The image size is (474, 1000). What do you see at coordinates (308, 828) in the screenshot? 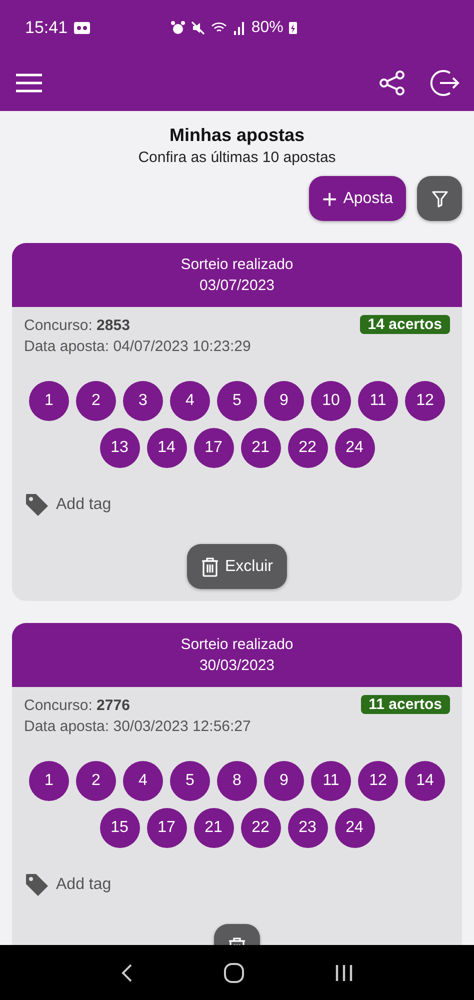
I see `number-ball: 23` at bounding box center [308, 828].